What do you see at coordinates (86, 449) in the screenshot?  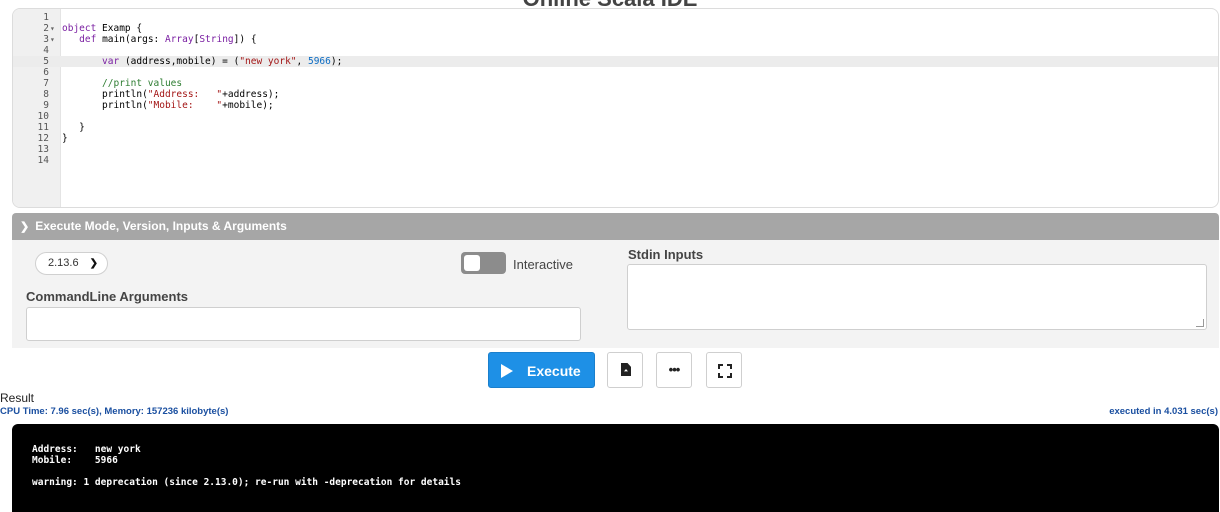 I see `output-line: Address: new york` at bounding box center [86, 449].